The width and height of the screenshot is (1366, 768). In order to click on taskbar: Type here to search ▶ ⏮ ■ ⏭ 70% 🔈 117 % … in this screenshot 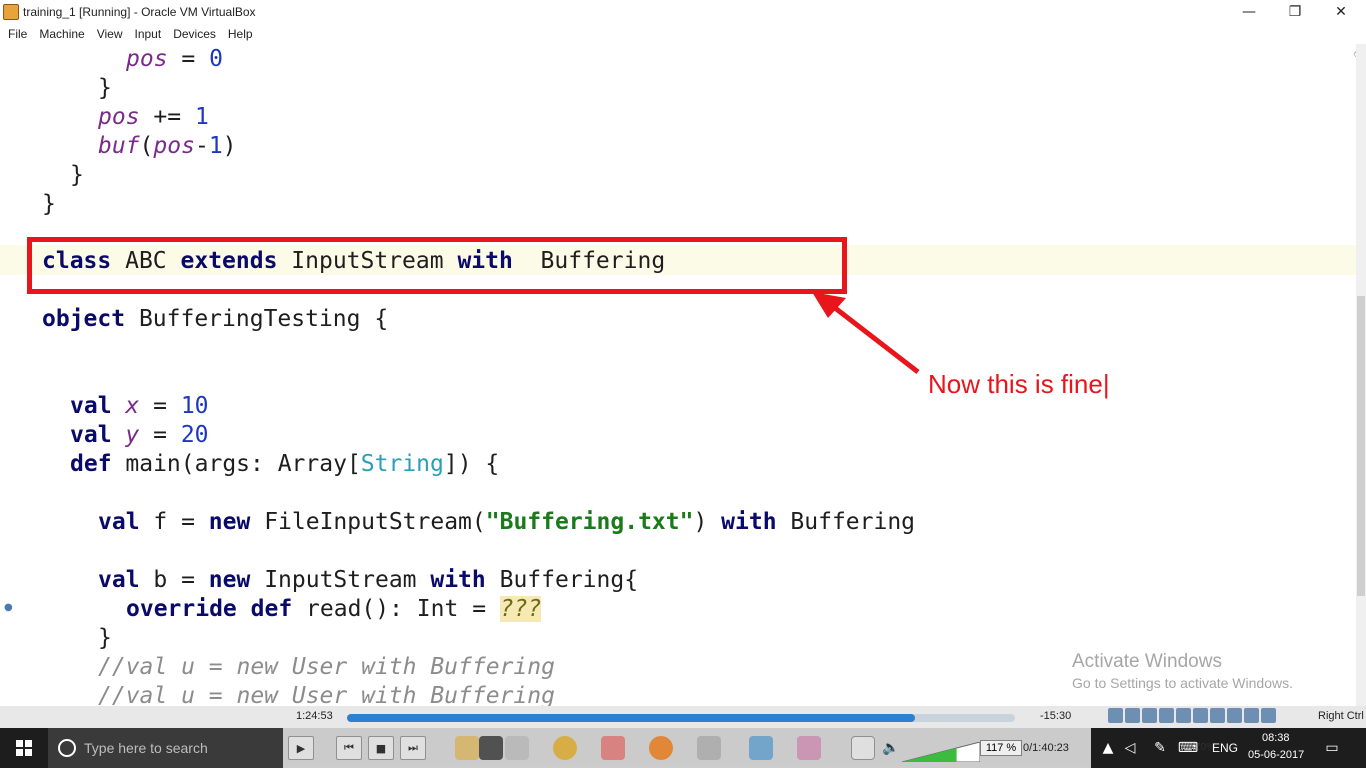, I will do `click(683, 748)`.